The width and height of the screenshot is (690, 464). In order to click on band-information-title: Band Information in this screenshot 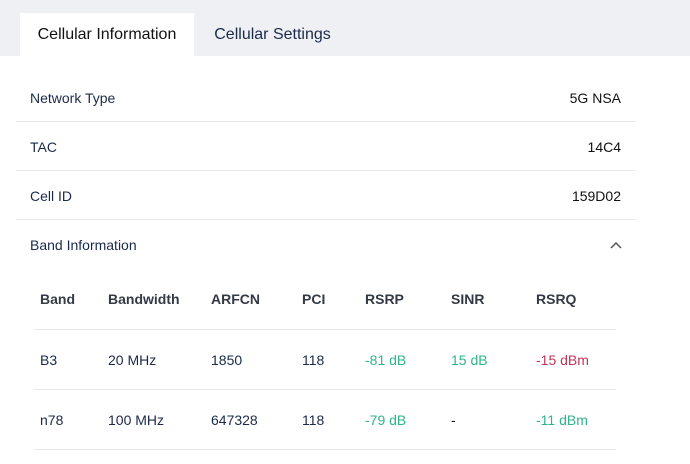, I will do `click(83, 245)`.